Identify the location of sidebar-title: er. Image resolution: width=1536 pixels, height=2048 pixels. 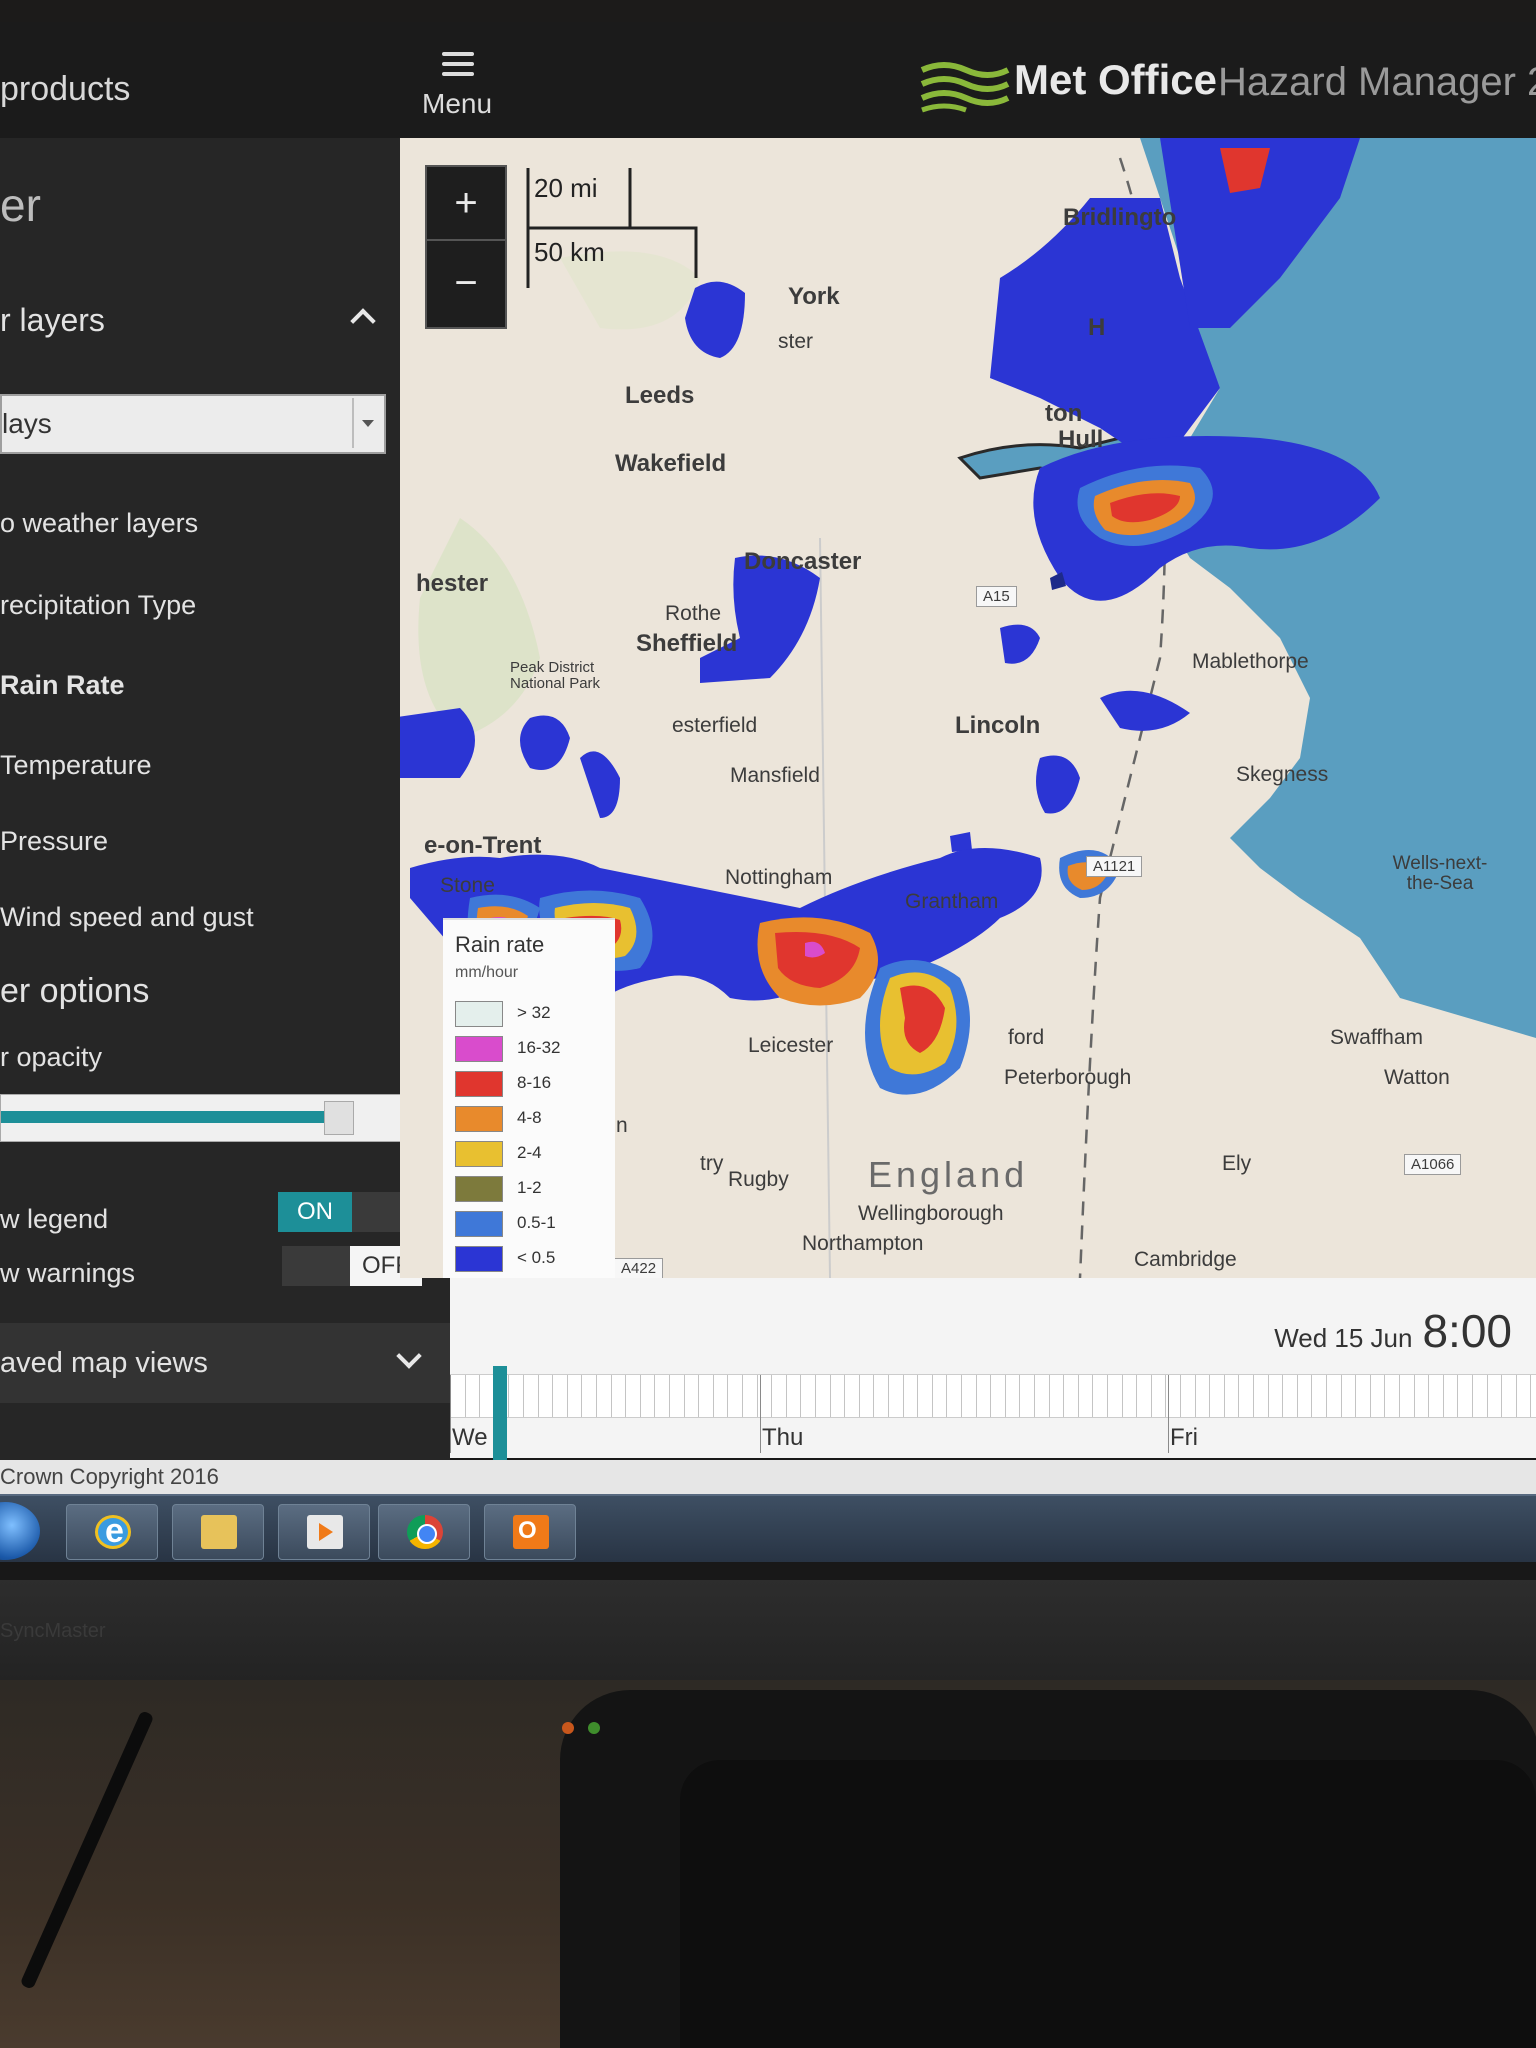
(20, 205).